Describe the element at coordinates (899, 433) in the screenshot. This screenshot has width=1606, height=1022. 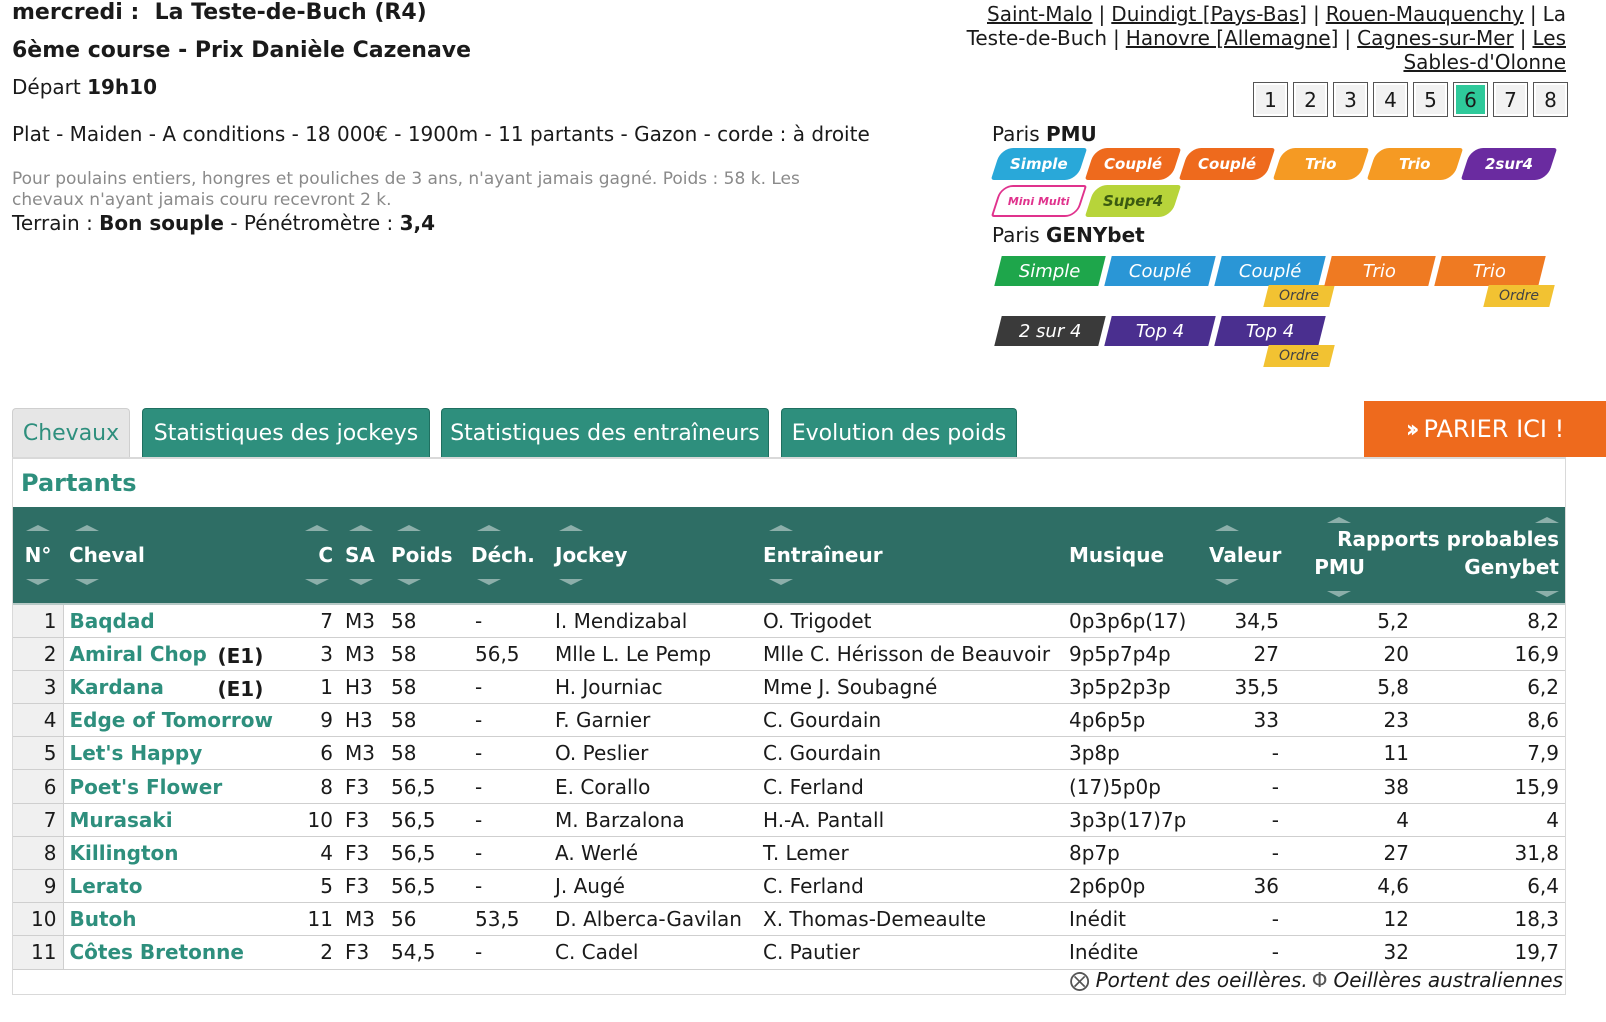
I see `tab-evolution-poids: Evolution des poids` at that location.